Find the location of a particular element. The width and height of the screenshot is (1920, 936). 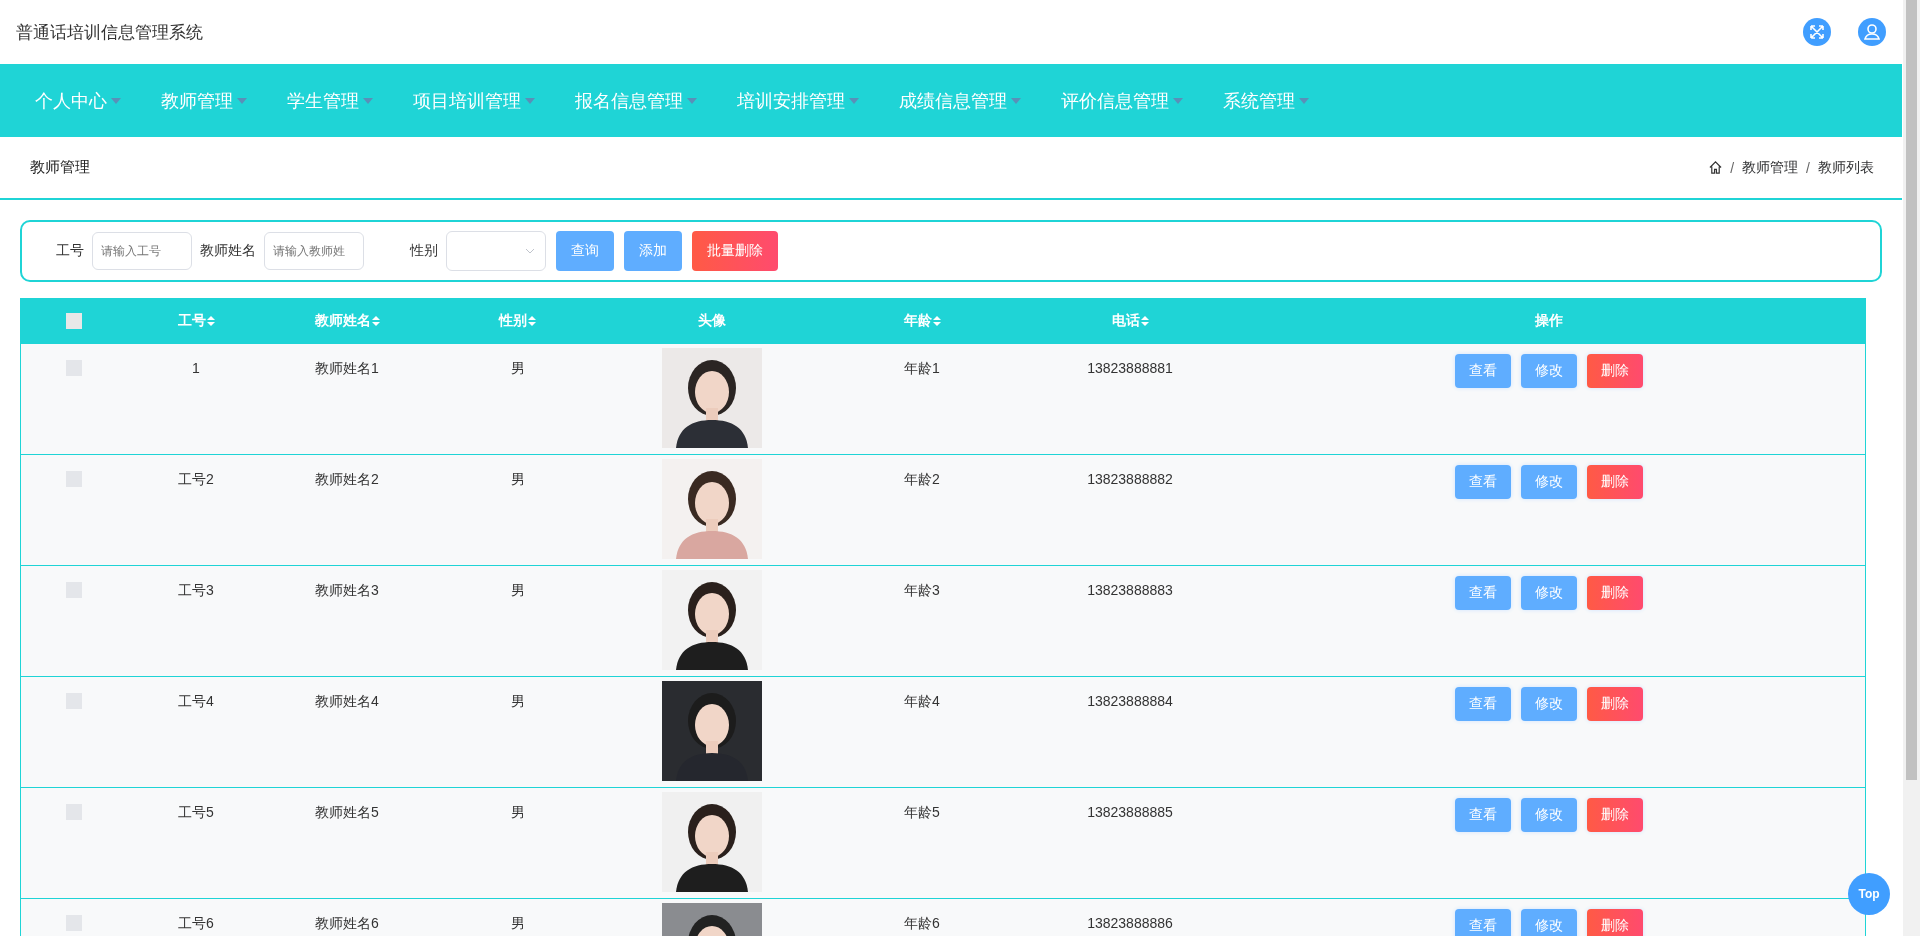

nav-menu-item: 系统管理 is located at coordinates (1259, 100).